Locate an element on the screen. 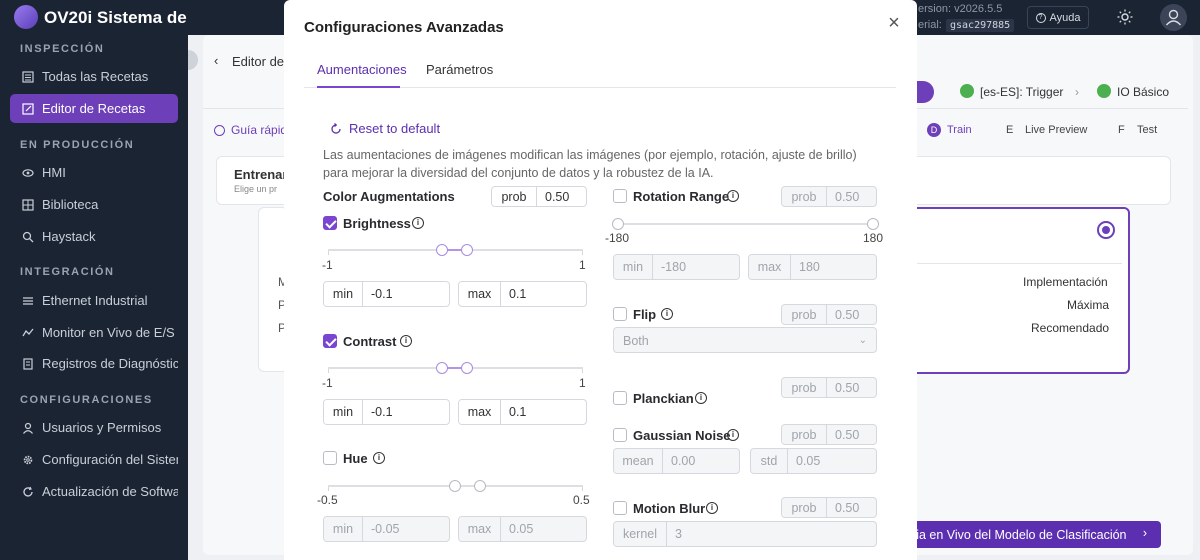 The width and height of the screenshot is (1200, 560). reset-button: Reset to default is located at coordinates (385, 128).